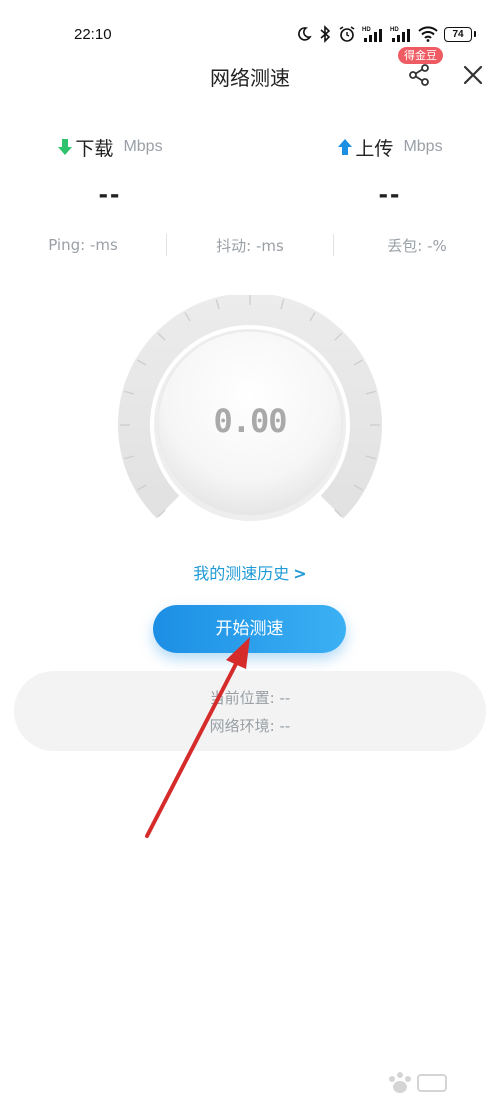  Describe the element at coordinates (390, 171) in the screenshot. I see `upload-speed: 上传 Mbps --` at that location.